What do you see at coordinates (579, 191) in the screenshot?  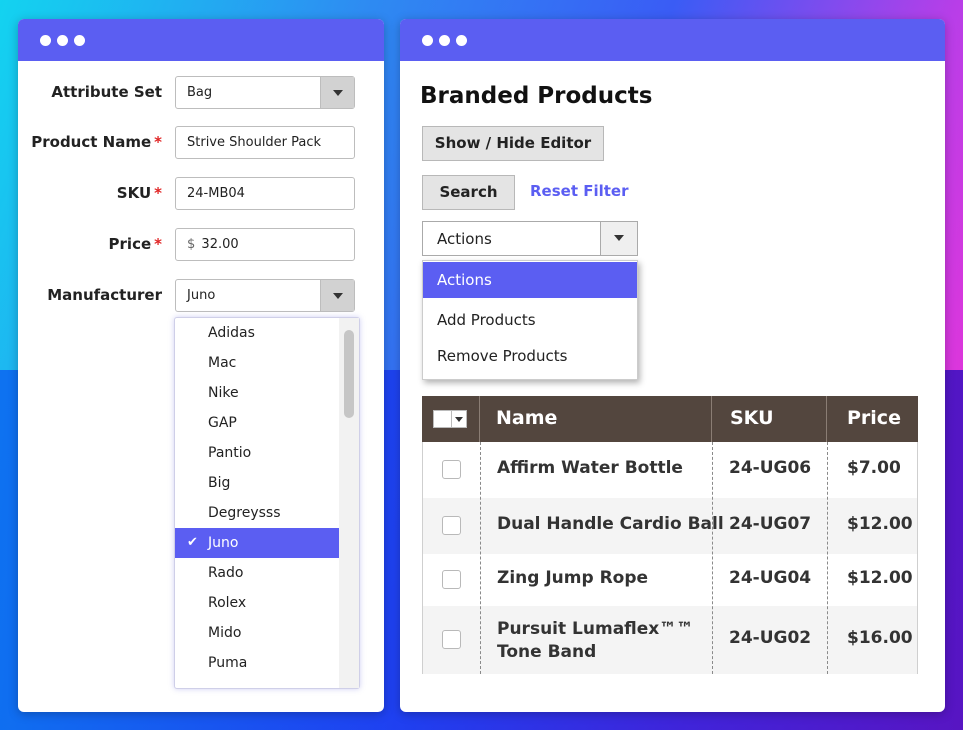 I see `reset-filter-link: Reset Filter` at bounding box center [579, 191].